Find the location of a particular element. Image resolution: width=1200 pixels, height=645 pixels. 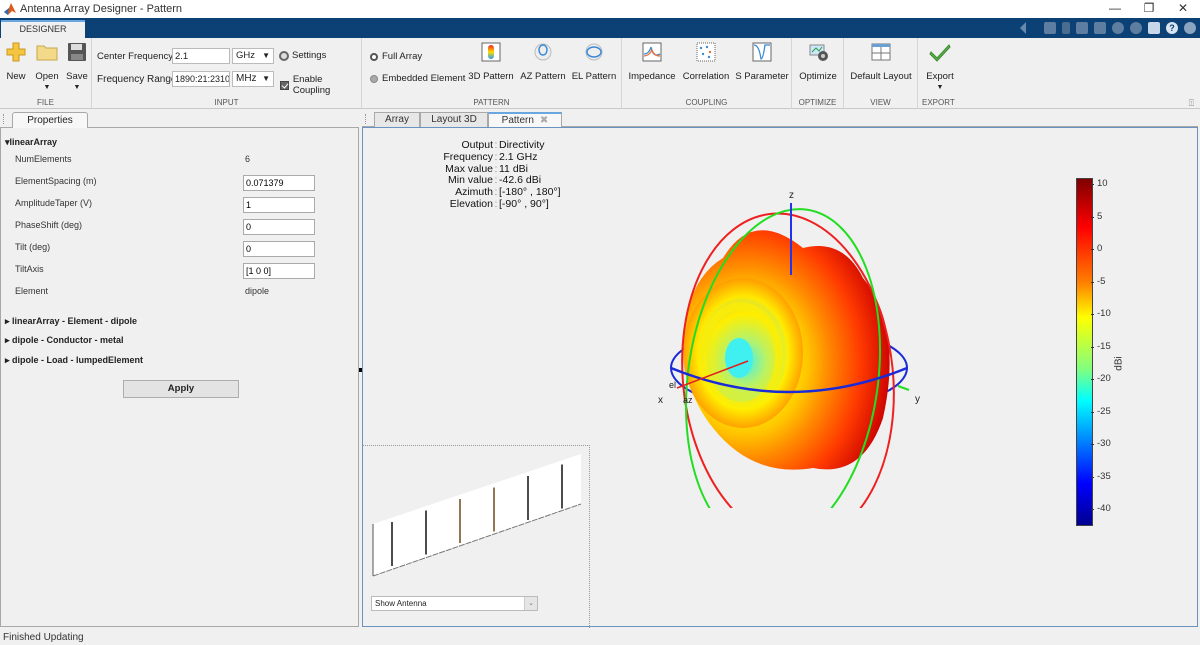

full-array-label: Full Array is located at coordinates (402, 56).